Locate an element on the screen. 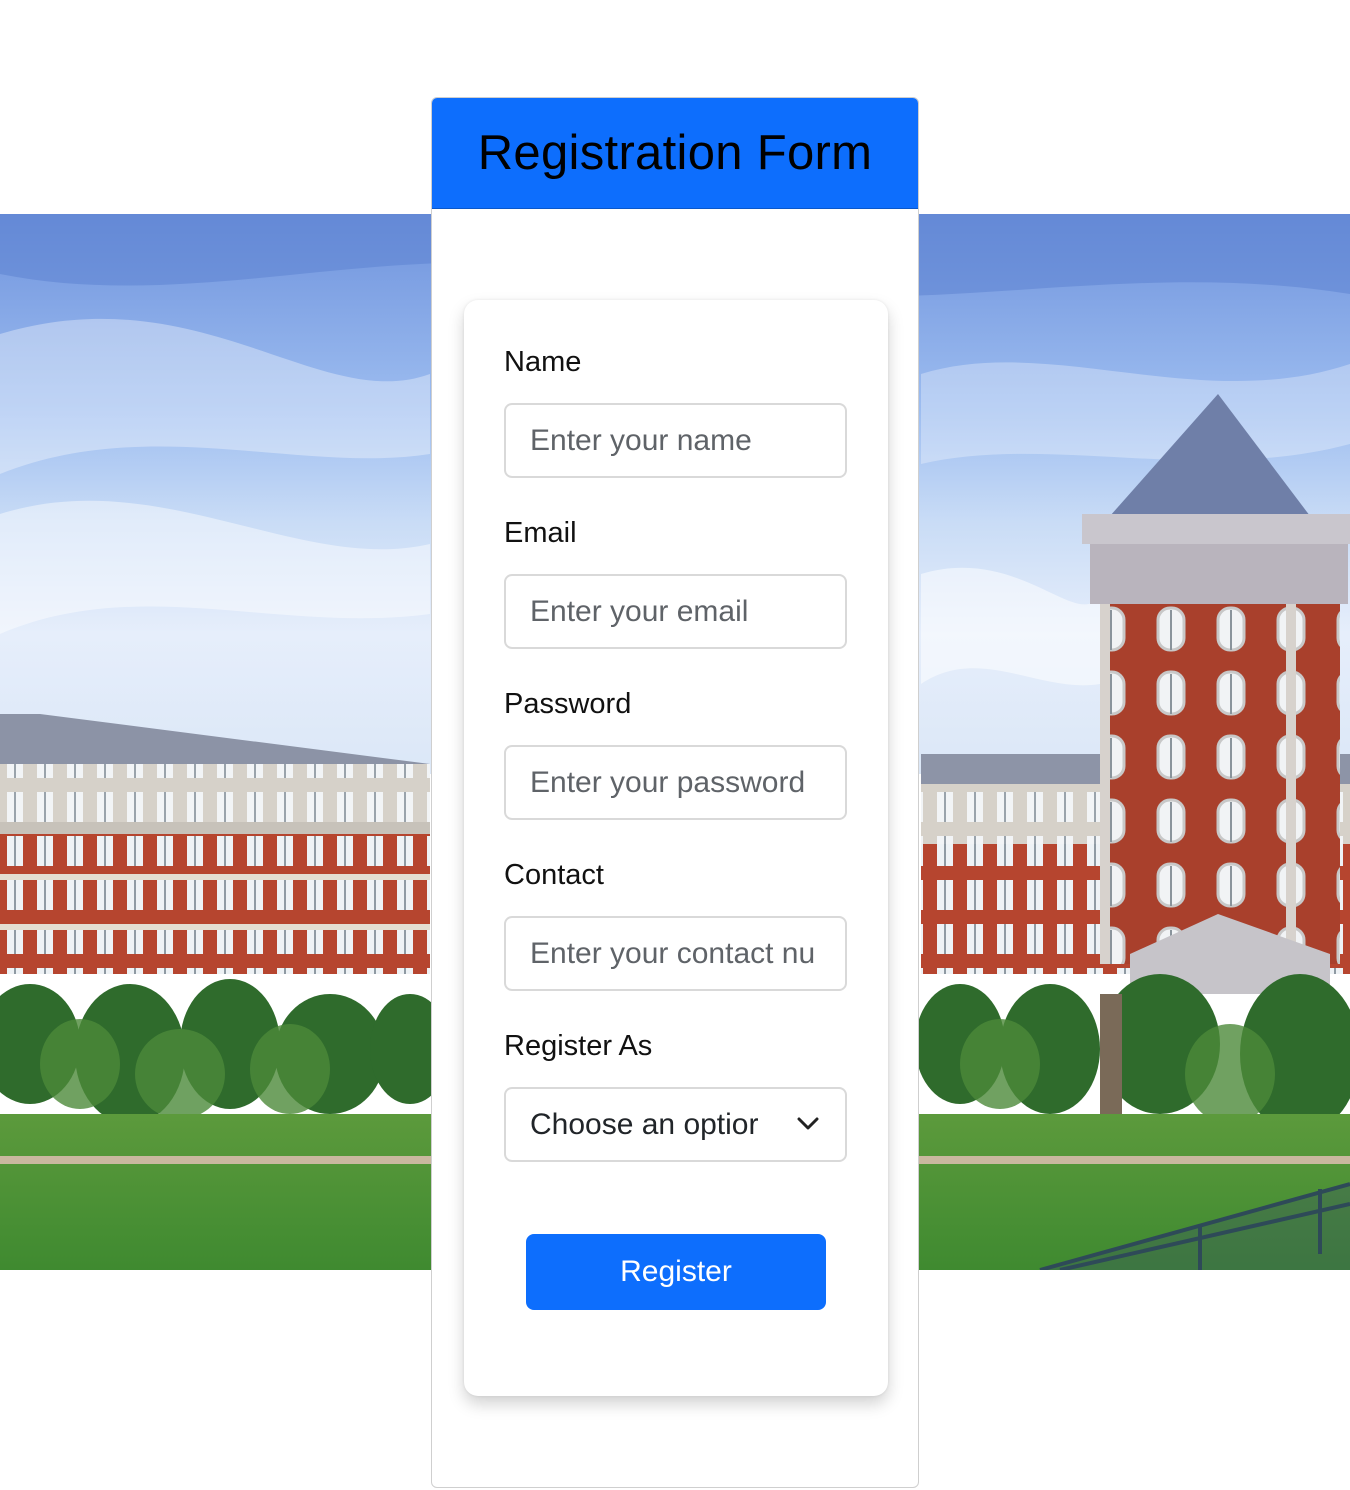  register-as-select-wrapper: Choose an optior is located at coordinates (675, 1124).